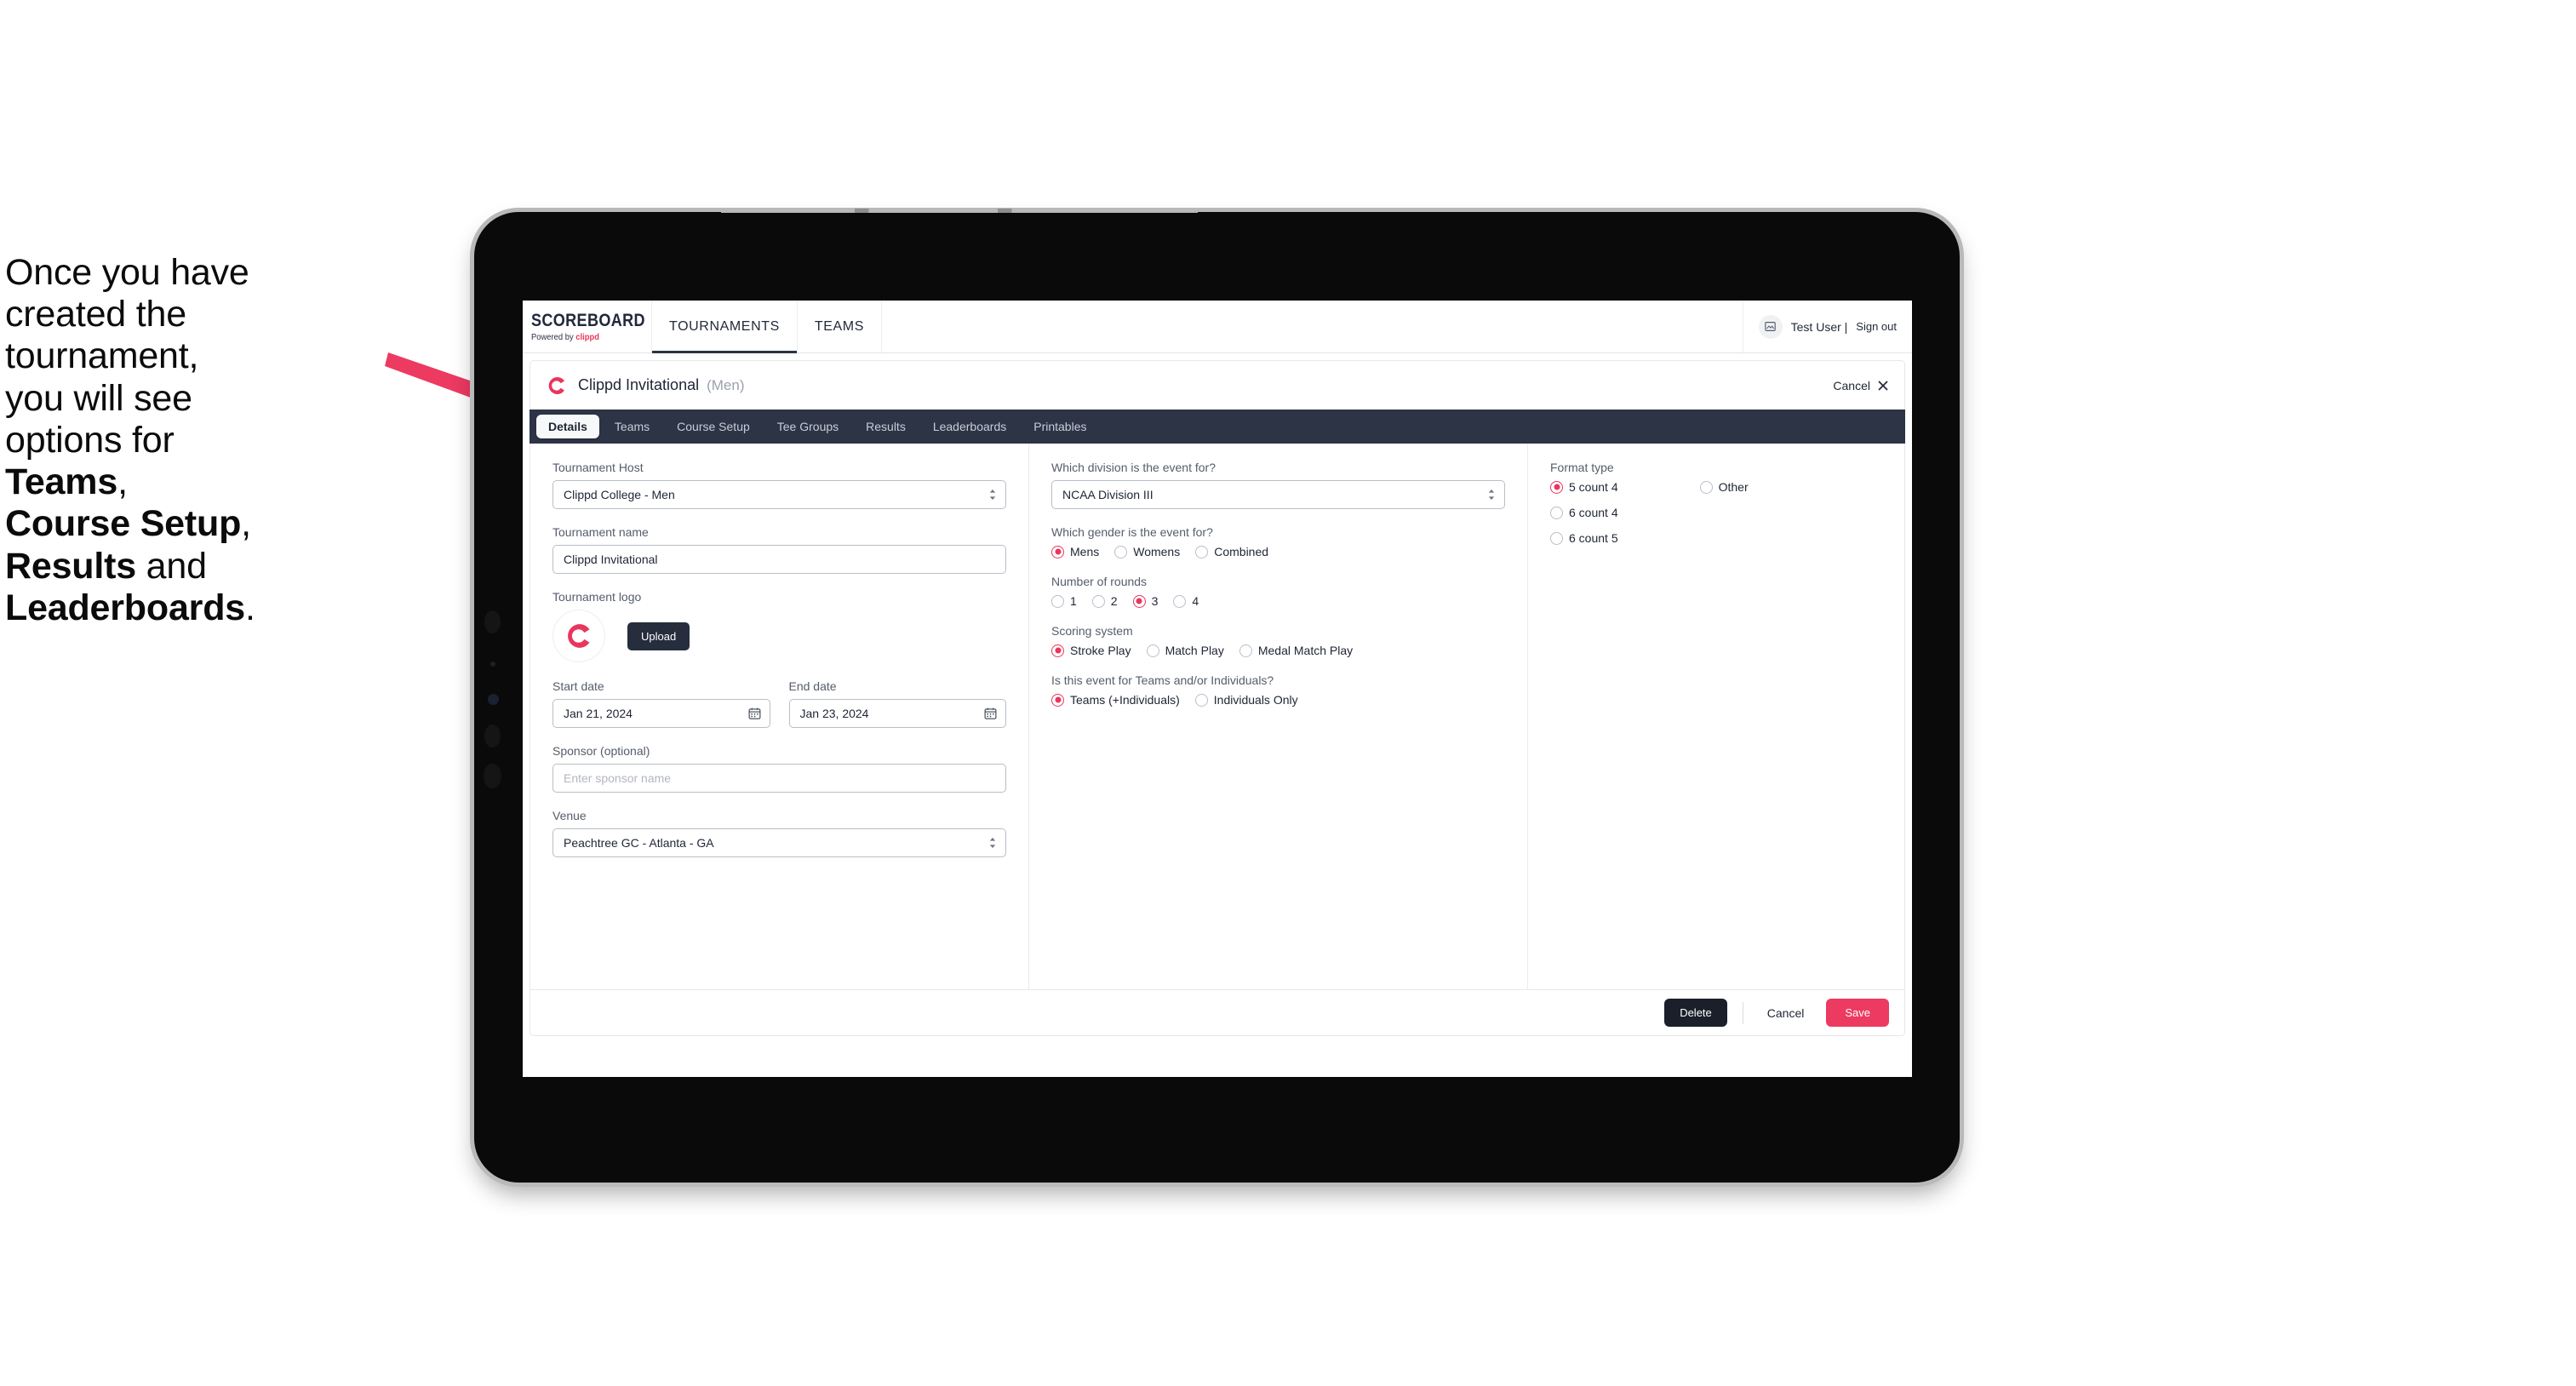  What do you see at coordinates (1771, 326) in the screenshot?
I see `avatar-icon` at bounding box center [1771, 326].